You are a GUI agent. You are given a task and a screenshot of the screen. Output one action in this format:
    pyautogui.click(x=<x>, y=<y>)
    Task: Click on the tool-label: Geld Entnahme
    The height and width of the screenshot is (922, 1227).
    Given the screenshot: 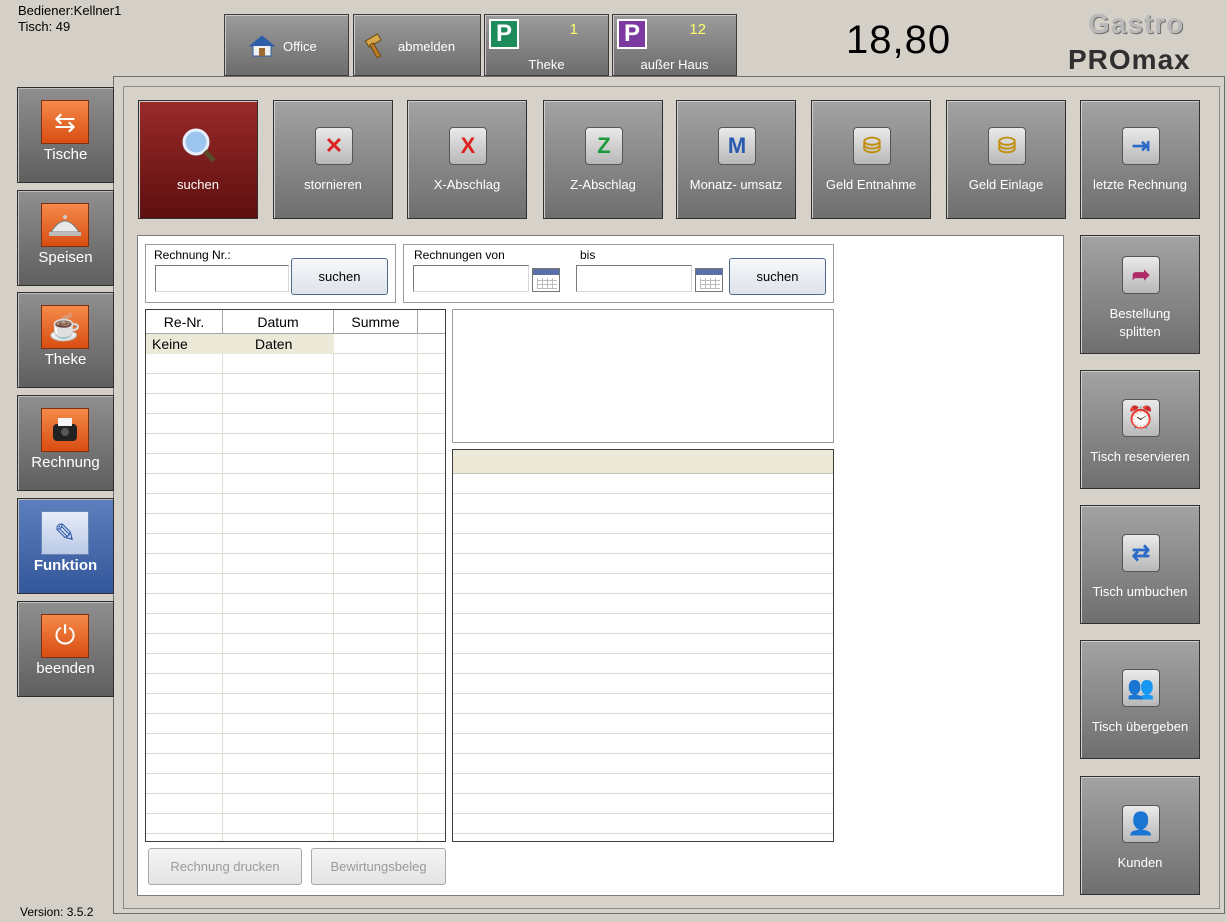 What is the action you would take?
    pyautogui.click(x=871, y=184)
    